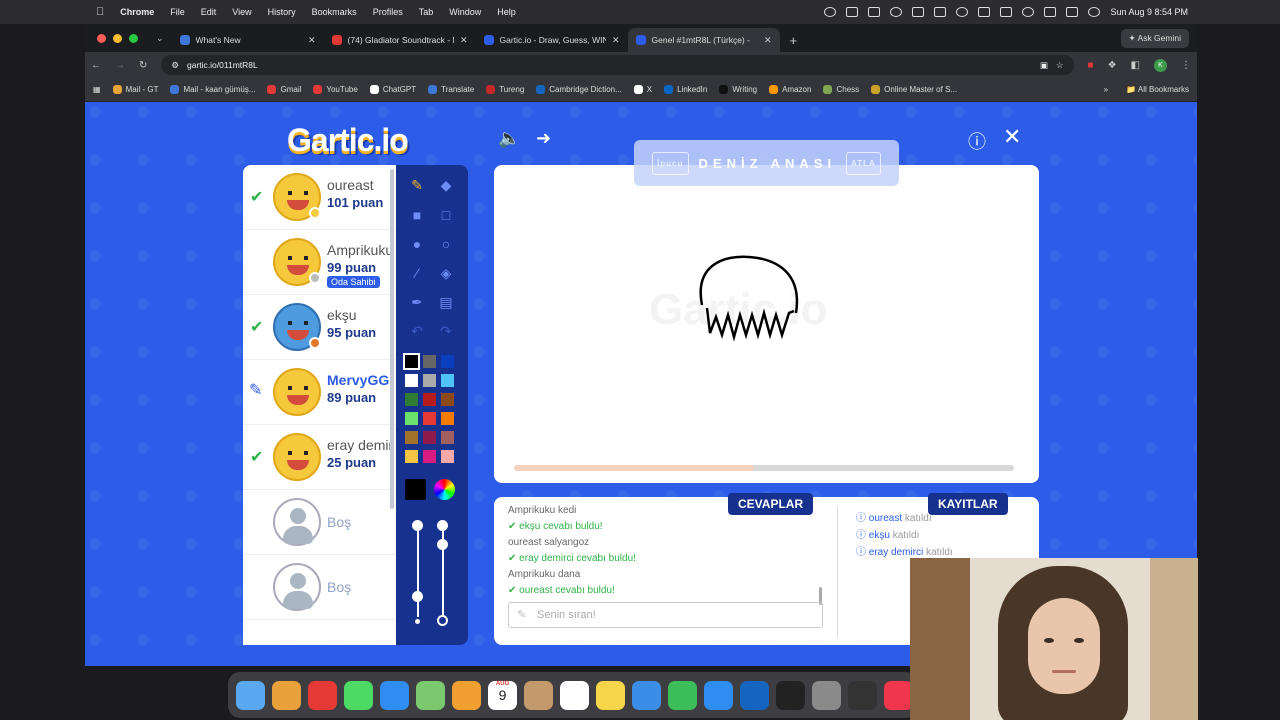 This screenshot has height=720, width=1280. What do you see at coordinates (665, 615) in the screenshot?
I see `answer-input: ✎ Senin sıran!` at bounding box center [665, 615].